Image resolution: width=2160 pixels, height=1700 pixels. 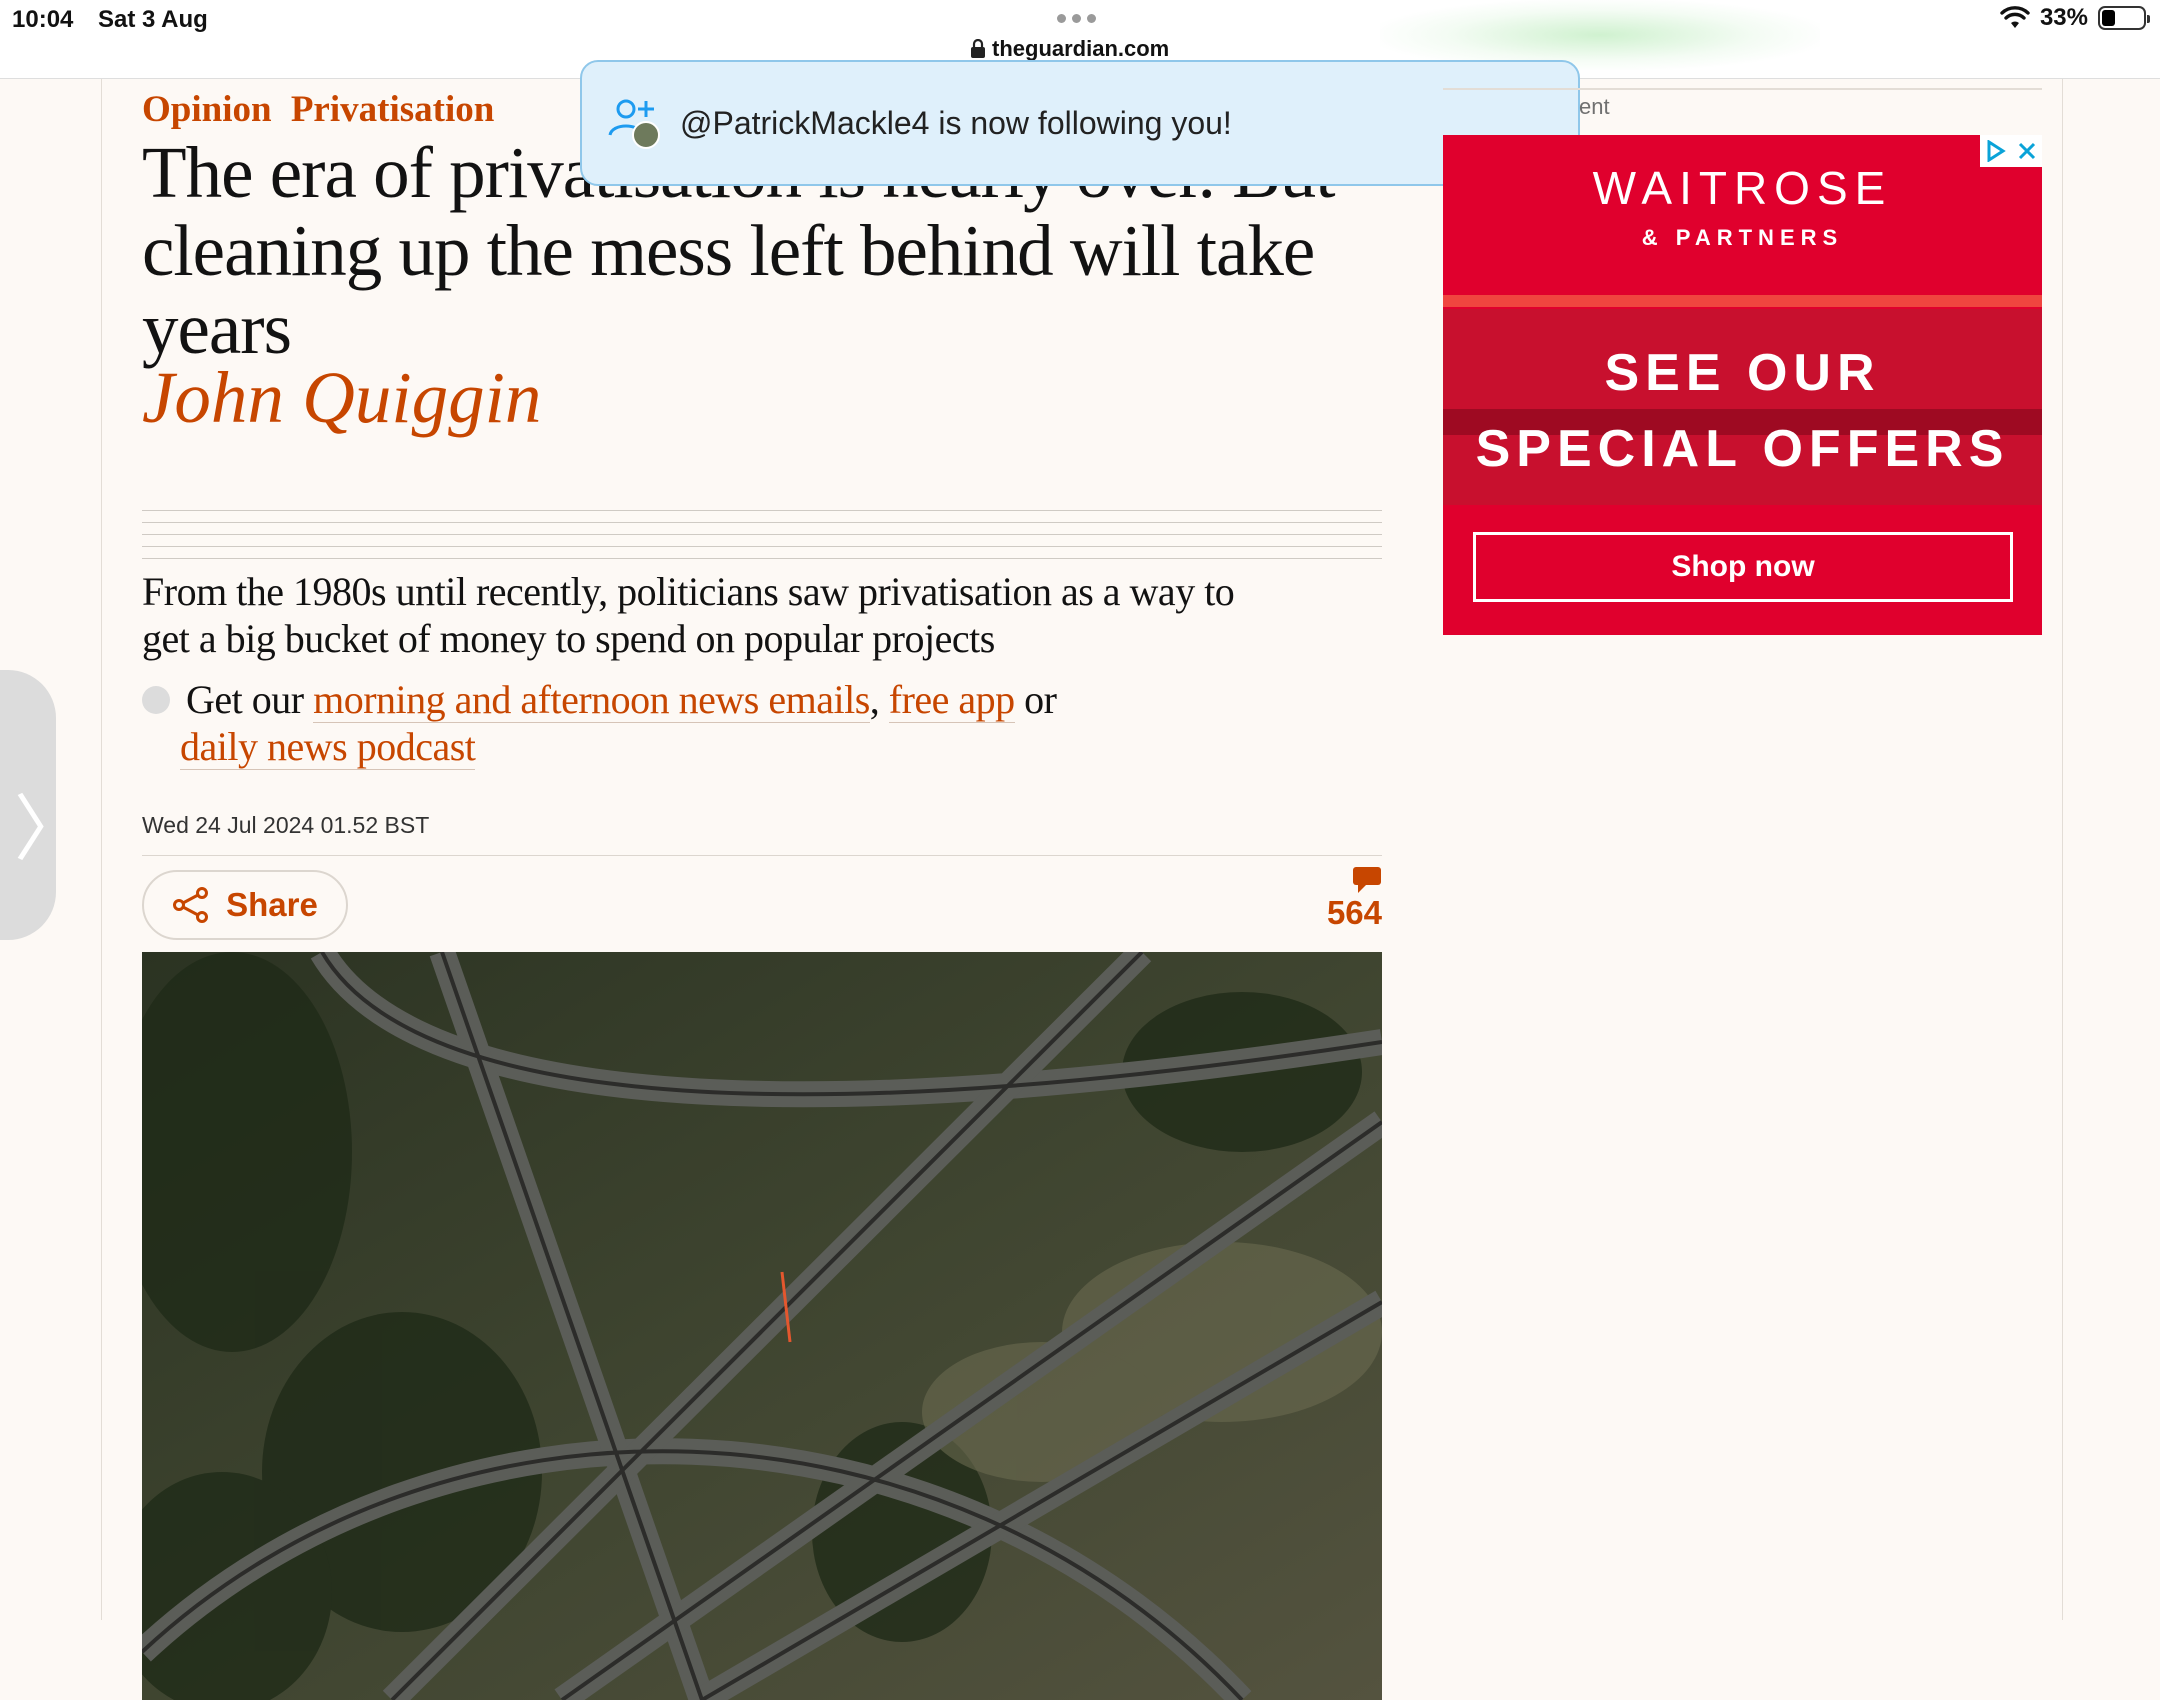 I want to click on url-text: theguardian.com, so click(x=1081, y=48).